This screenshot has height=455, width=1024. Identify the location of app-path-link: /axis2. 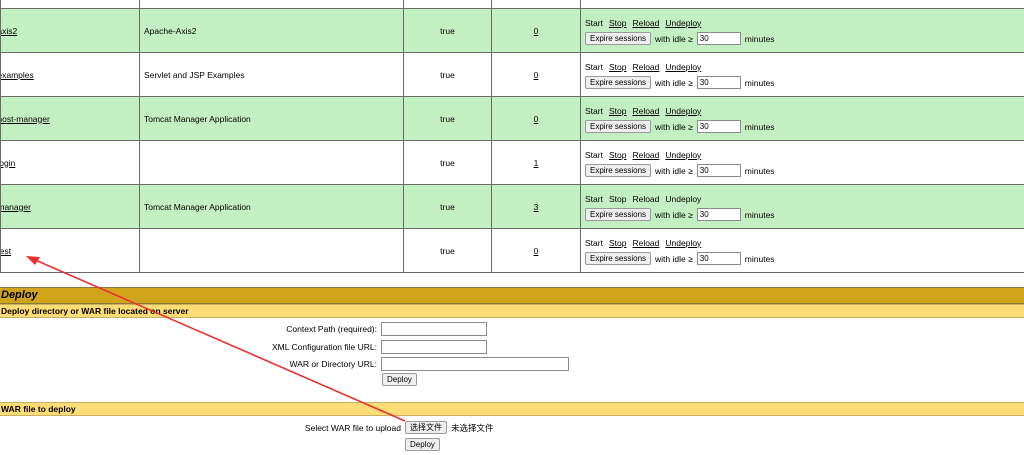
(10, 31).